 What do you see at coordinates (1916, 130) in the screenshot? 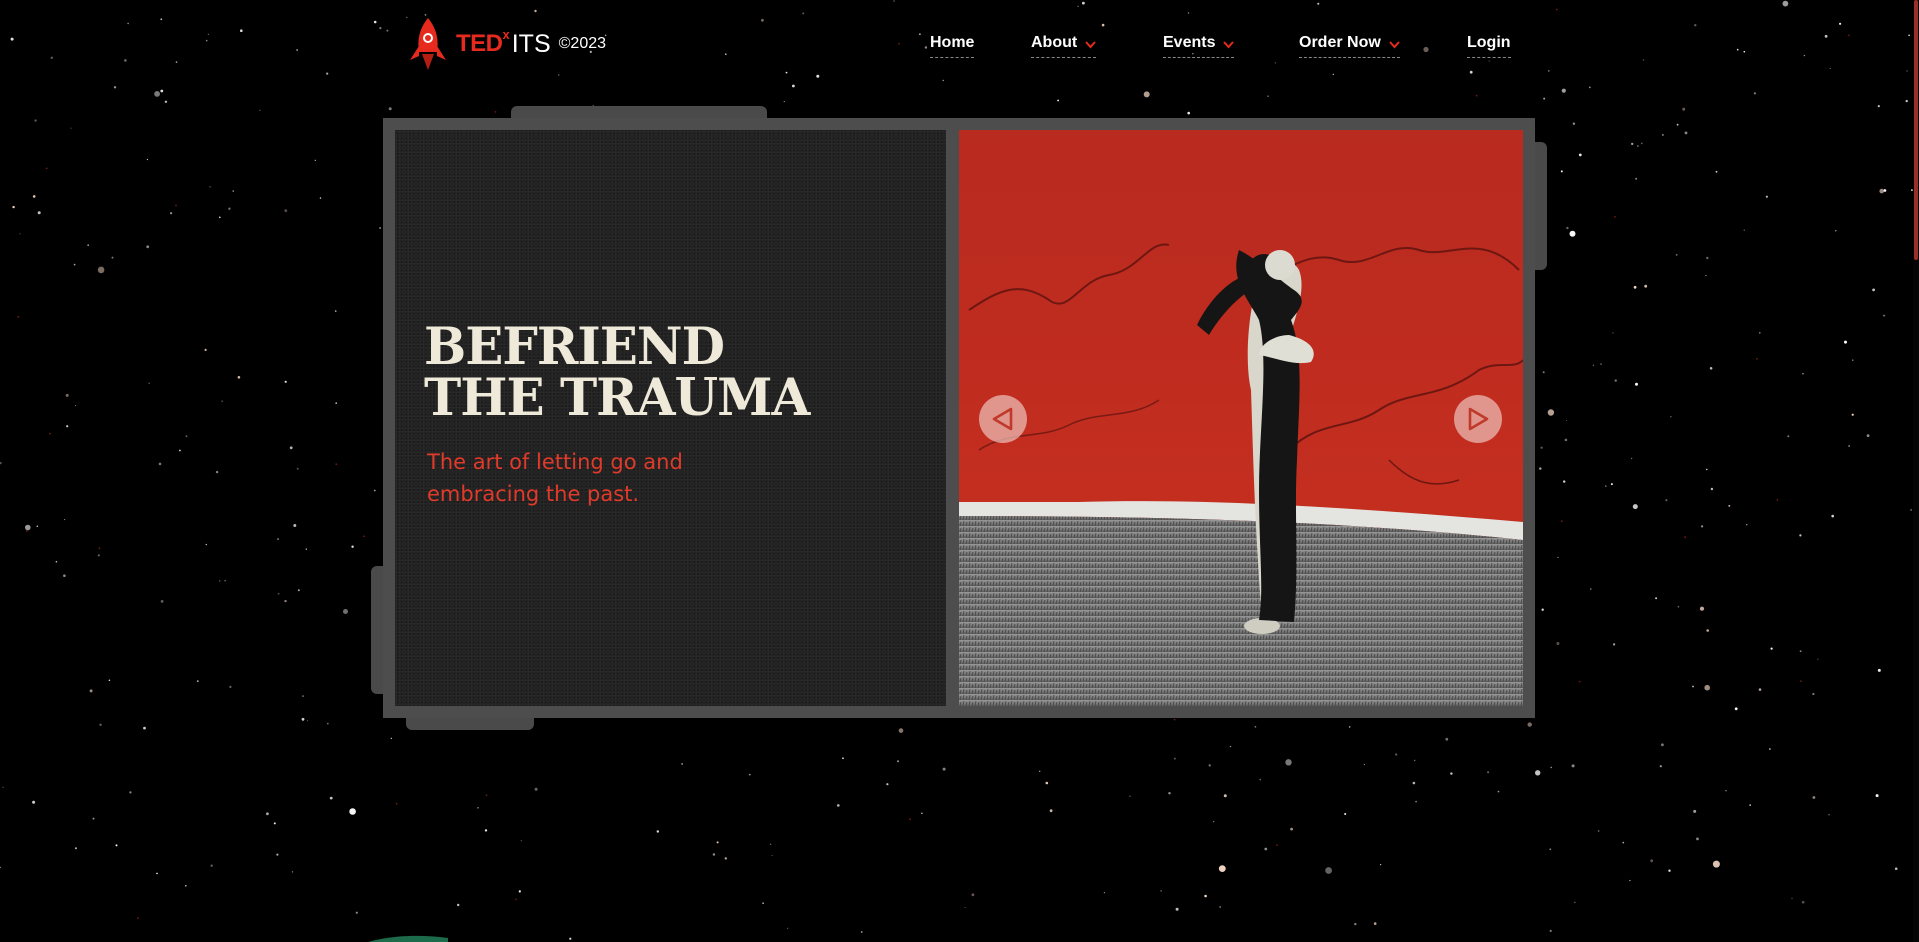
I see `scrollbar-thumb` at bounding box center [1916, 130].